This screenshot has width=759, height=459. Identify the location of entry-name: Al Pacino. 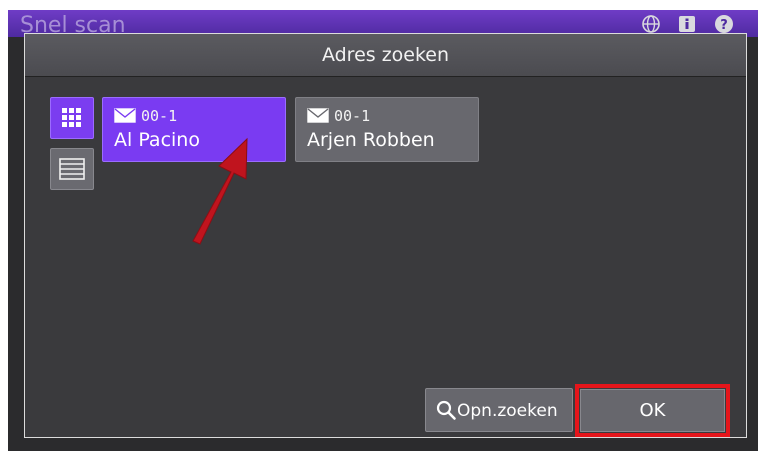
(157, 140).